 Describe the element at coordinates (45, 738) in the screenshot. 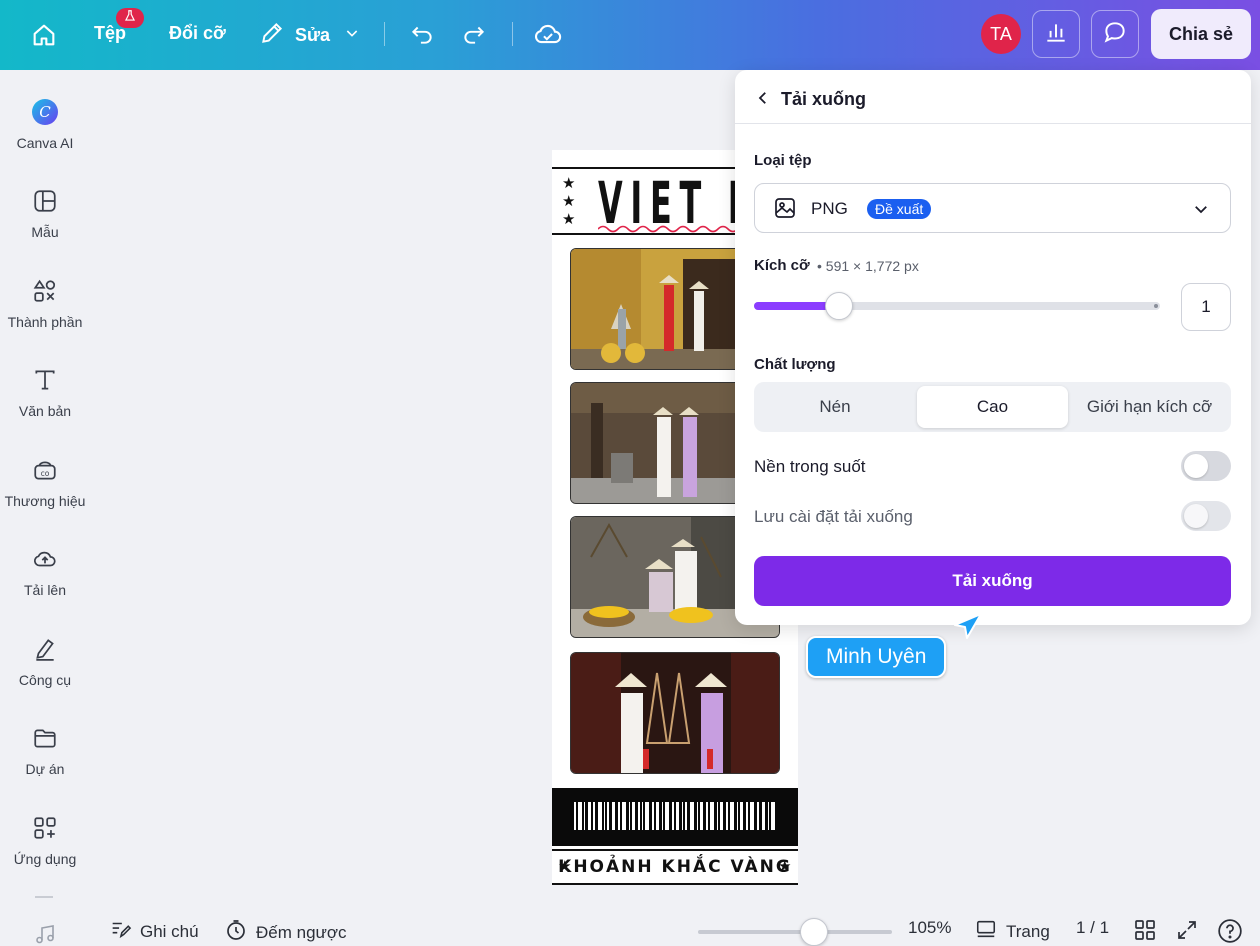

I see `folder-icon` at that location.